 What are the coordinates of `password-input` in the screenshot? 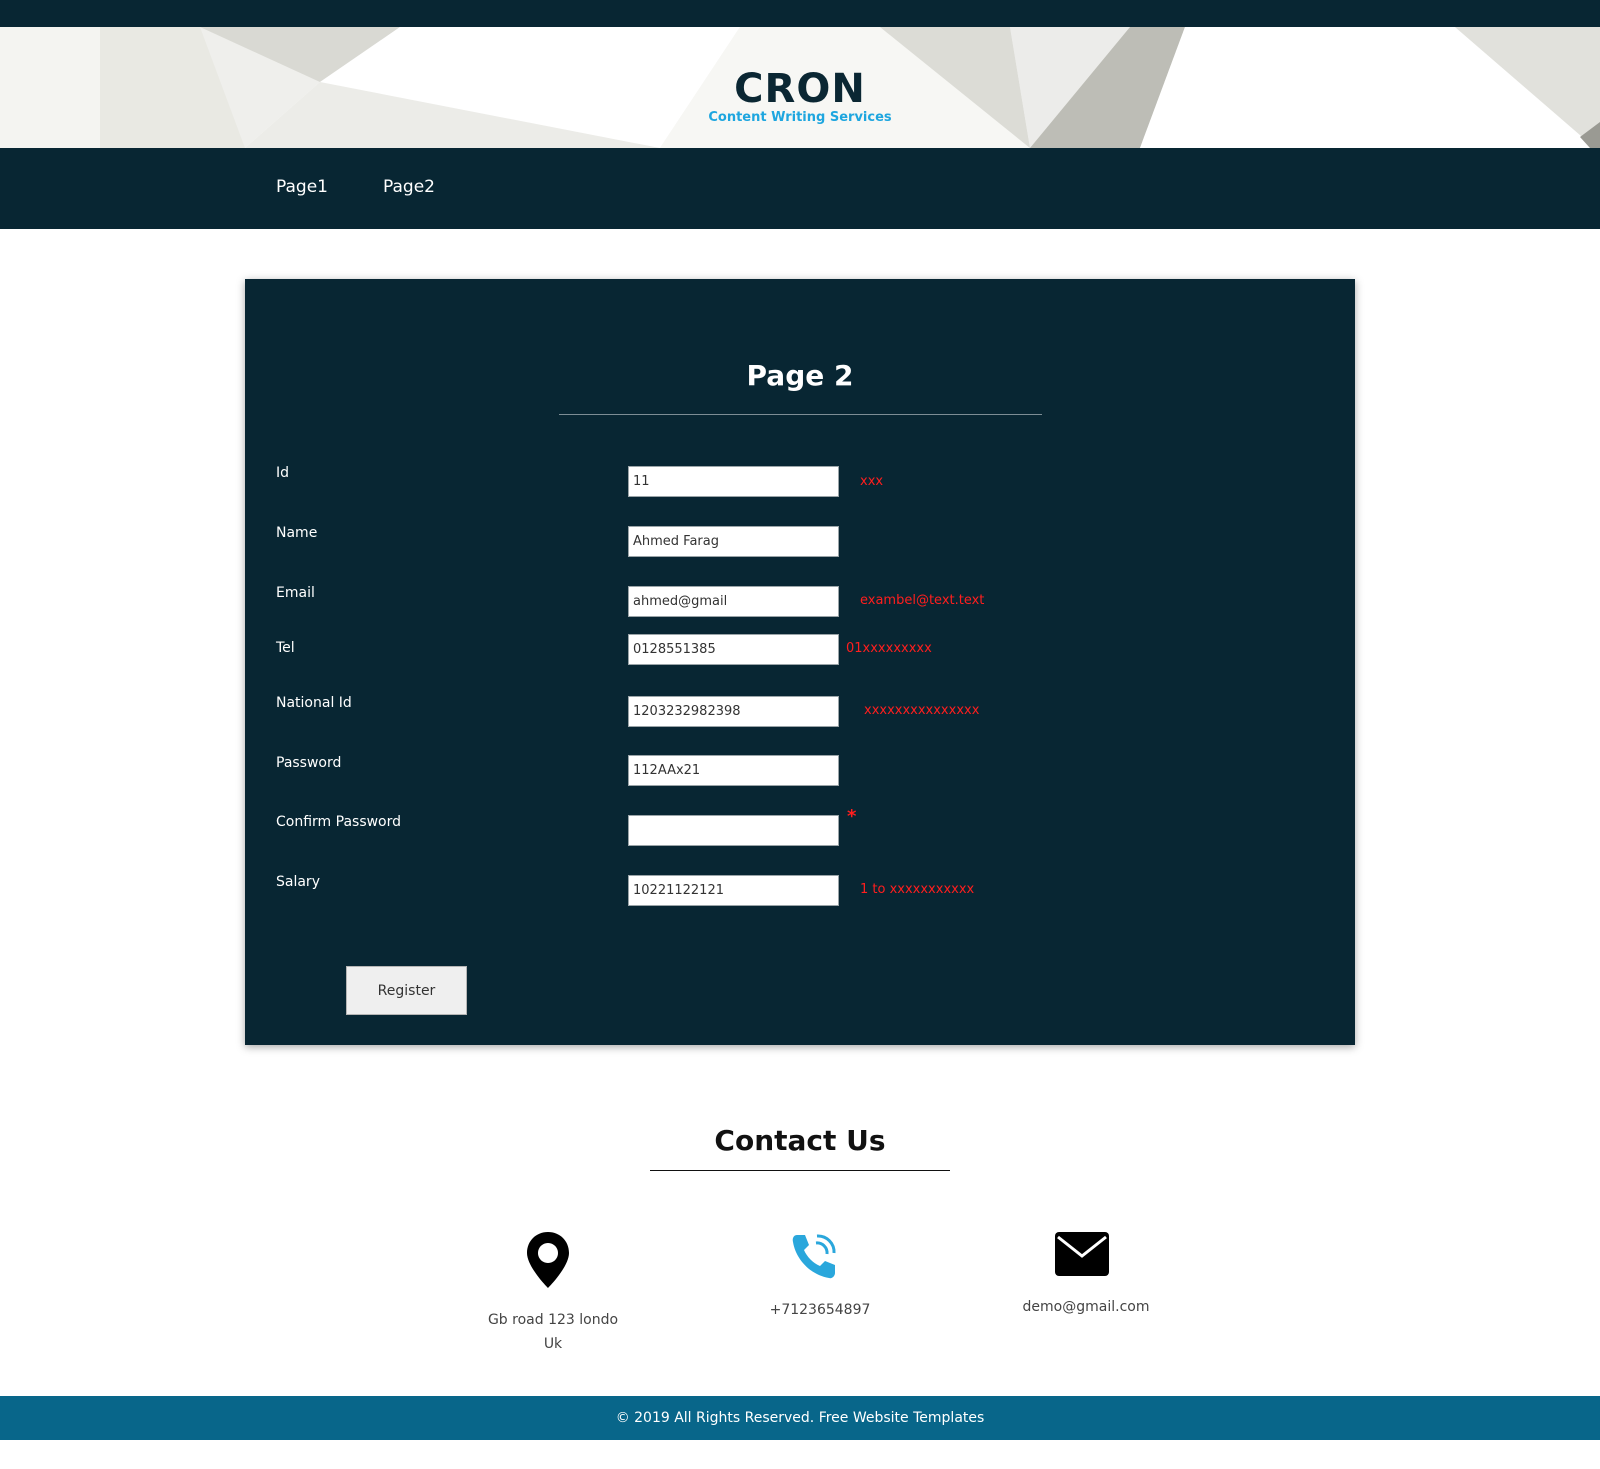 It's located at (733, 770).